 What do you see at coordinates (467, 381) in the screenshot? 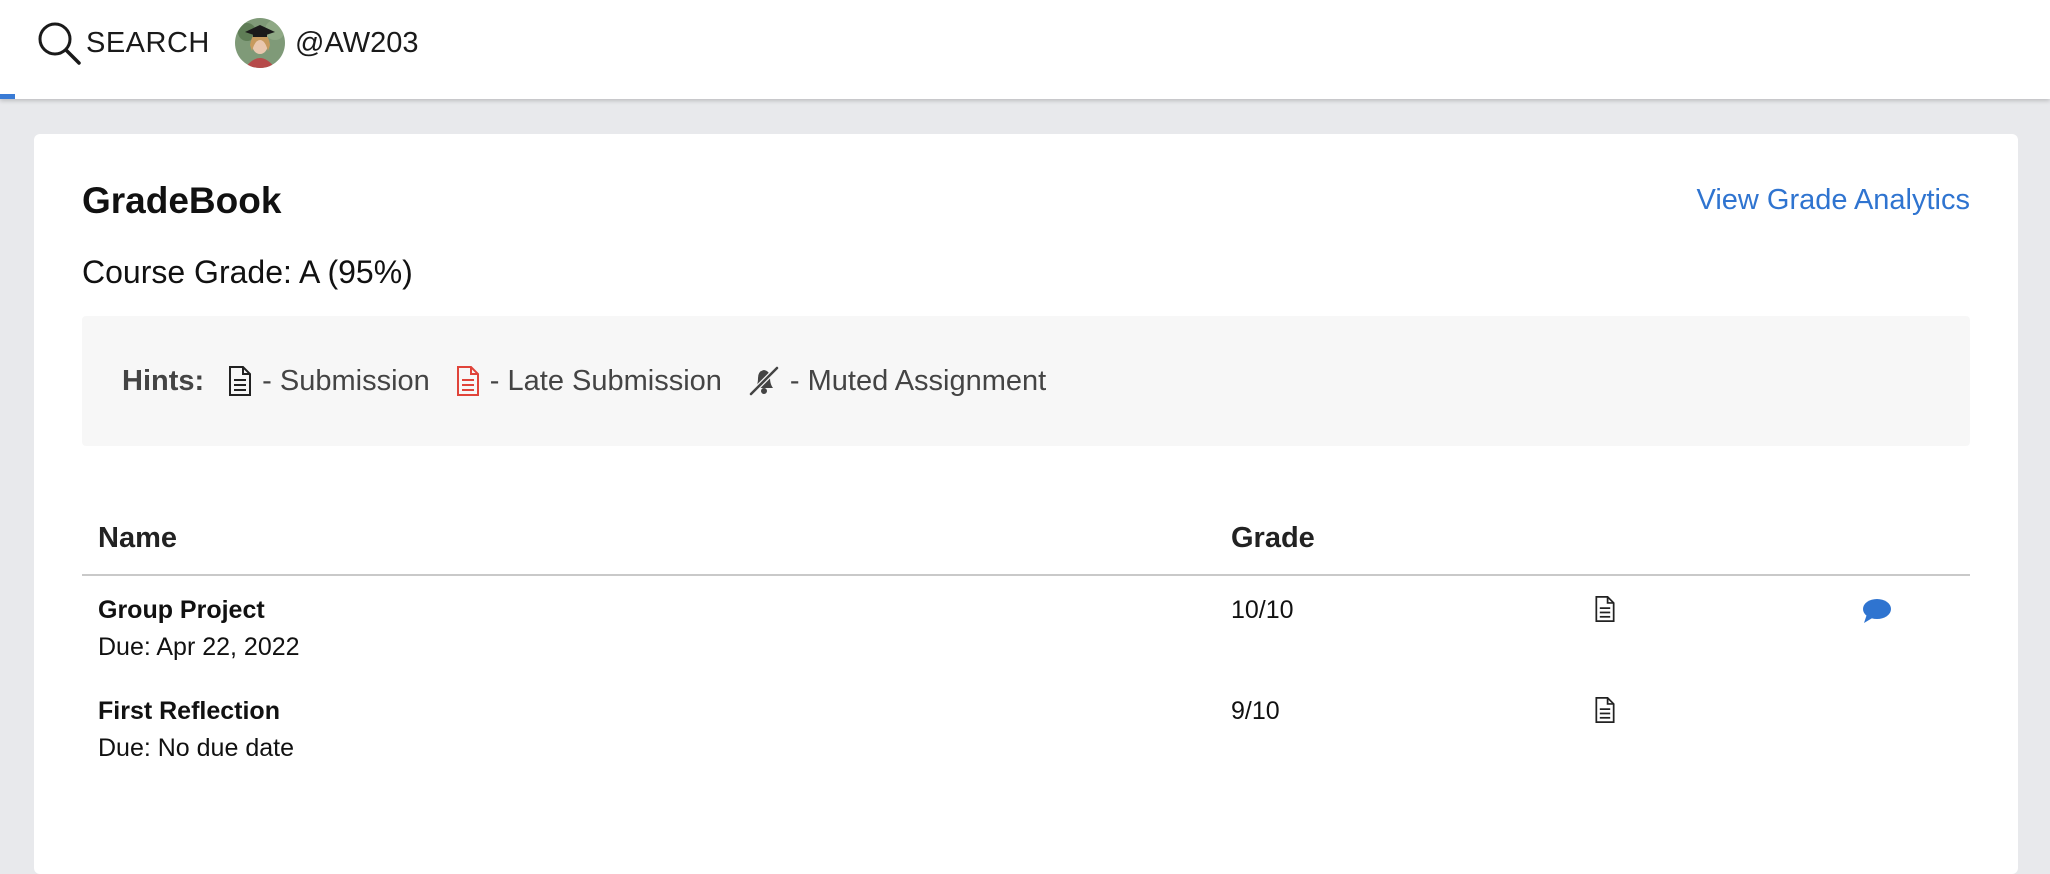
I see `late-document-icon` at bounding box center [467, 381].